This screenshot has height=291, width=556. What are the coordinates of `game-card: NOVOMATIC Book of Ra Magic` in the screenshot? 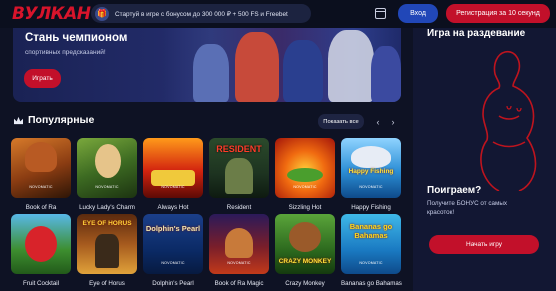 It's located at (239, 250).